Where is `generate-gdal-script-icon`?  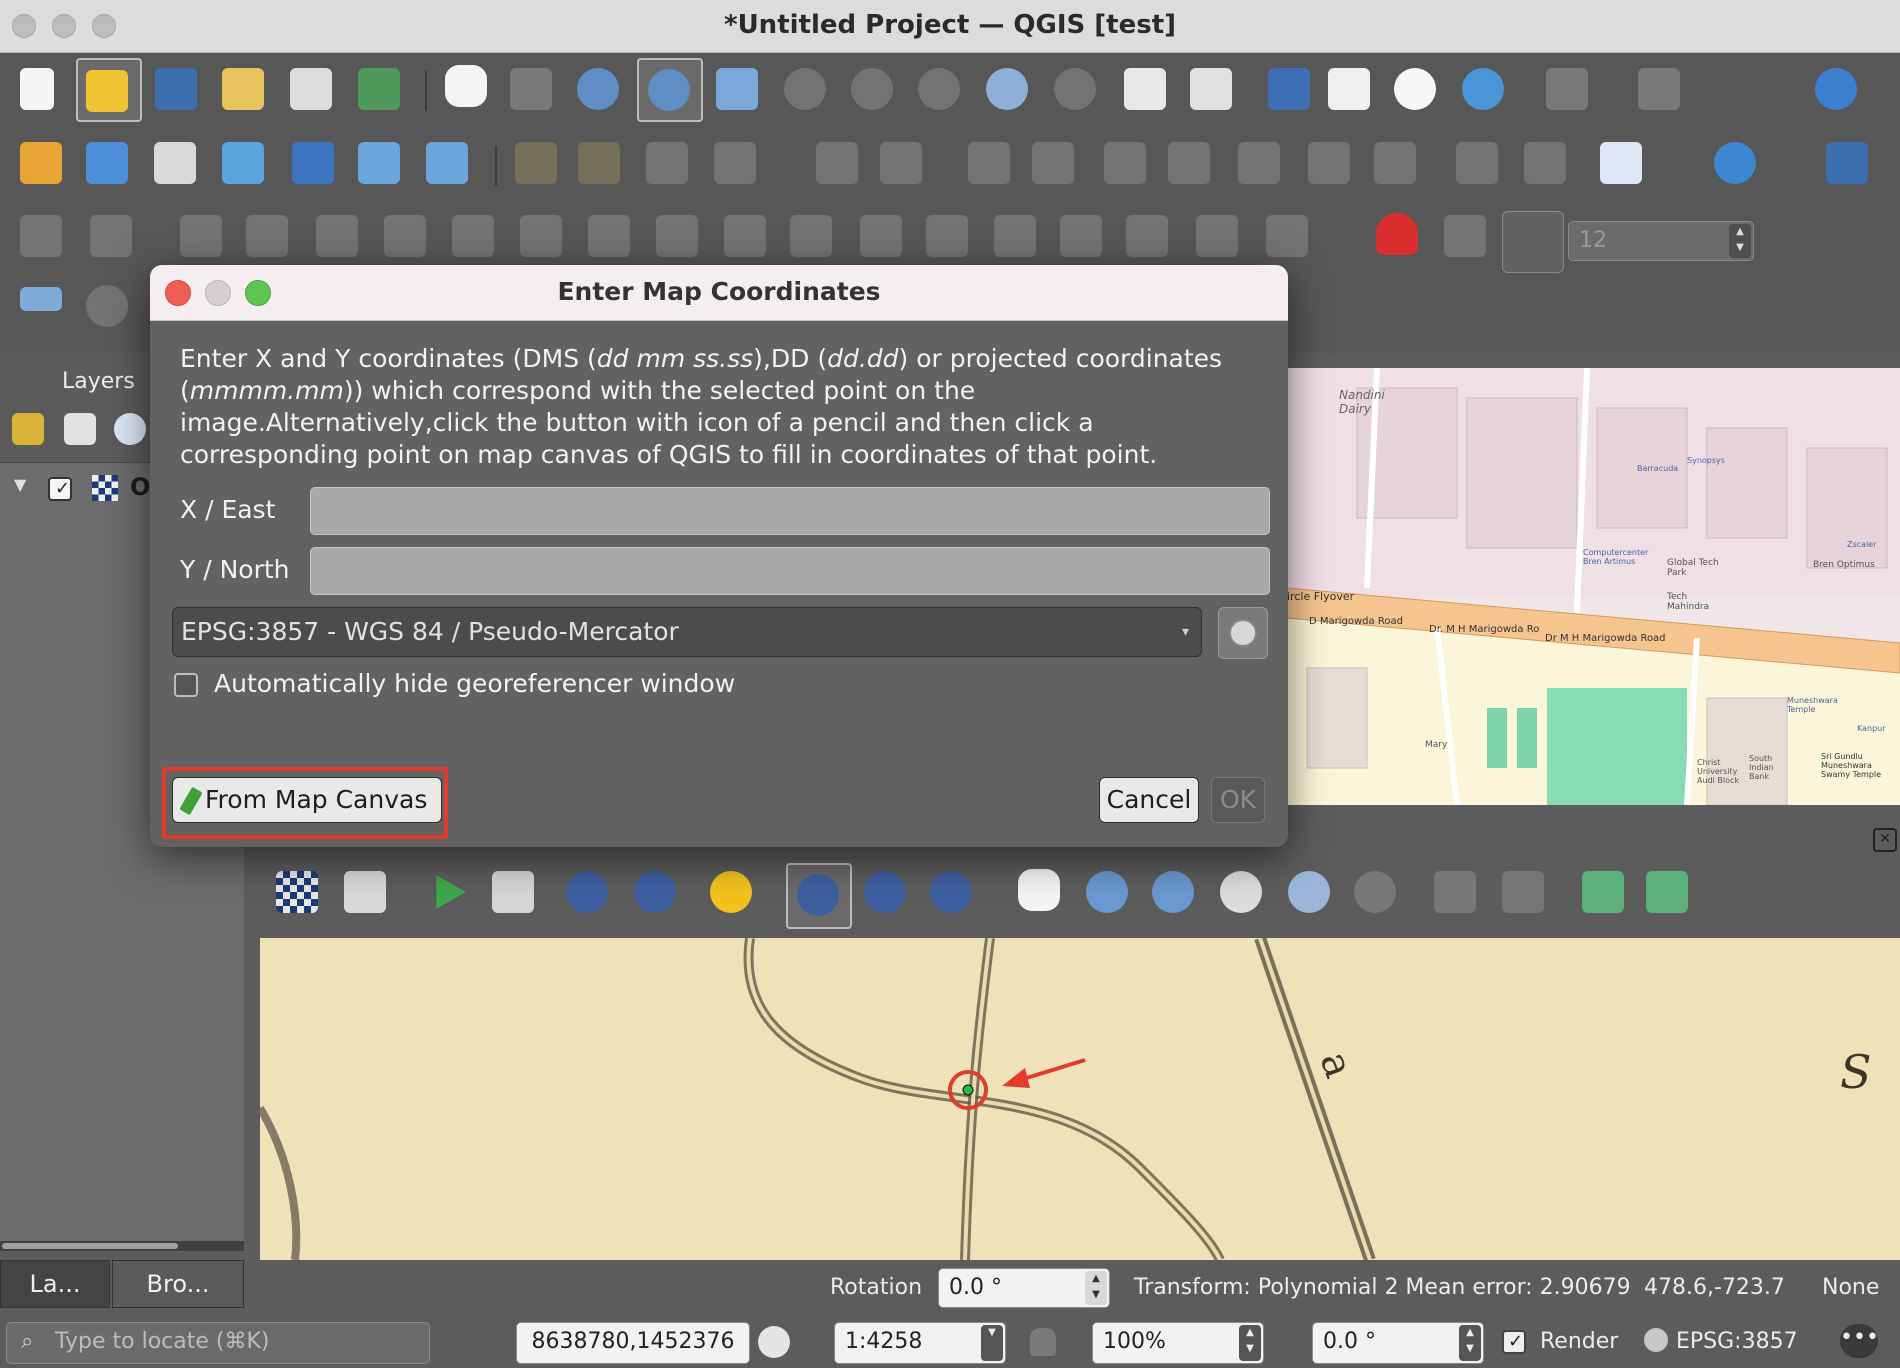 generate-gdal-script-icon is located at coordinates (513, 892).